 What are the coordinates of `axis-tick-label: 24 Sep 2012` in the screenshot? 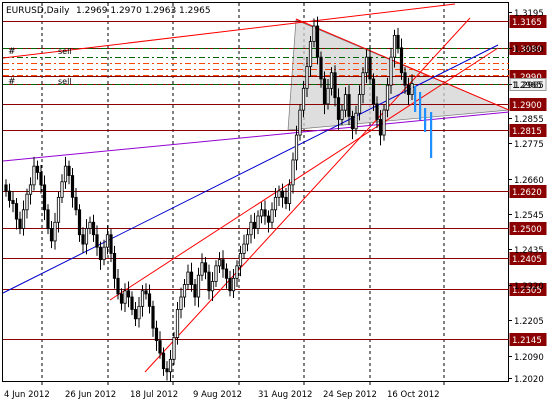 It's located at (350, 395).